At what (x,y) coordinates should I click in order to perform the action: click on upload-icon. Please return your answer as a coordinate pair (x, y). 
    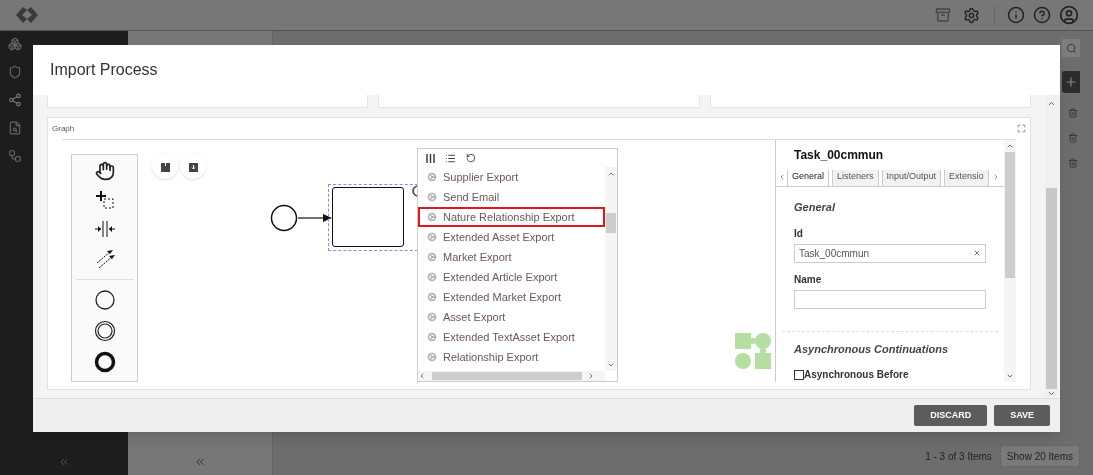
    Looking at the image, I should click on (165, 166).